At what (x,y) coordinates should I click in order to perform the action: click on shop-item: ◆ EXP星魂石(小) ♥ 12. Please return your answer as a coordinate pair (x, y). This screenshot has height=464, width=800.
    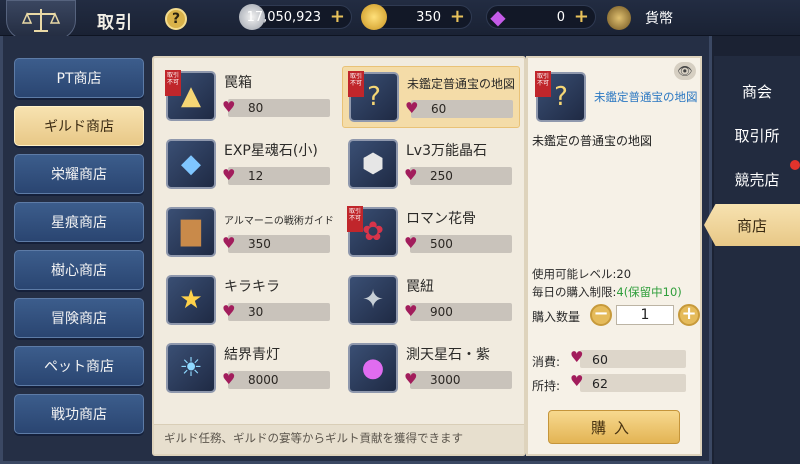
    Looking at the image, I should click on (249, 165).